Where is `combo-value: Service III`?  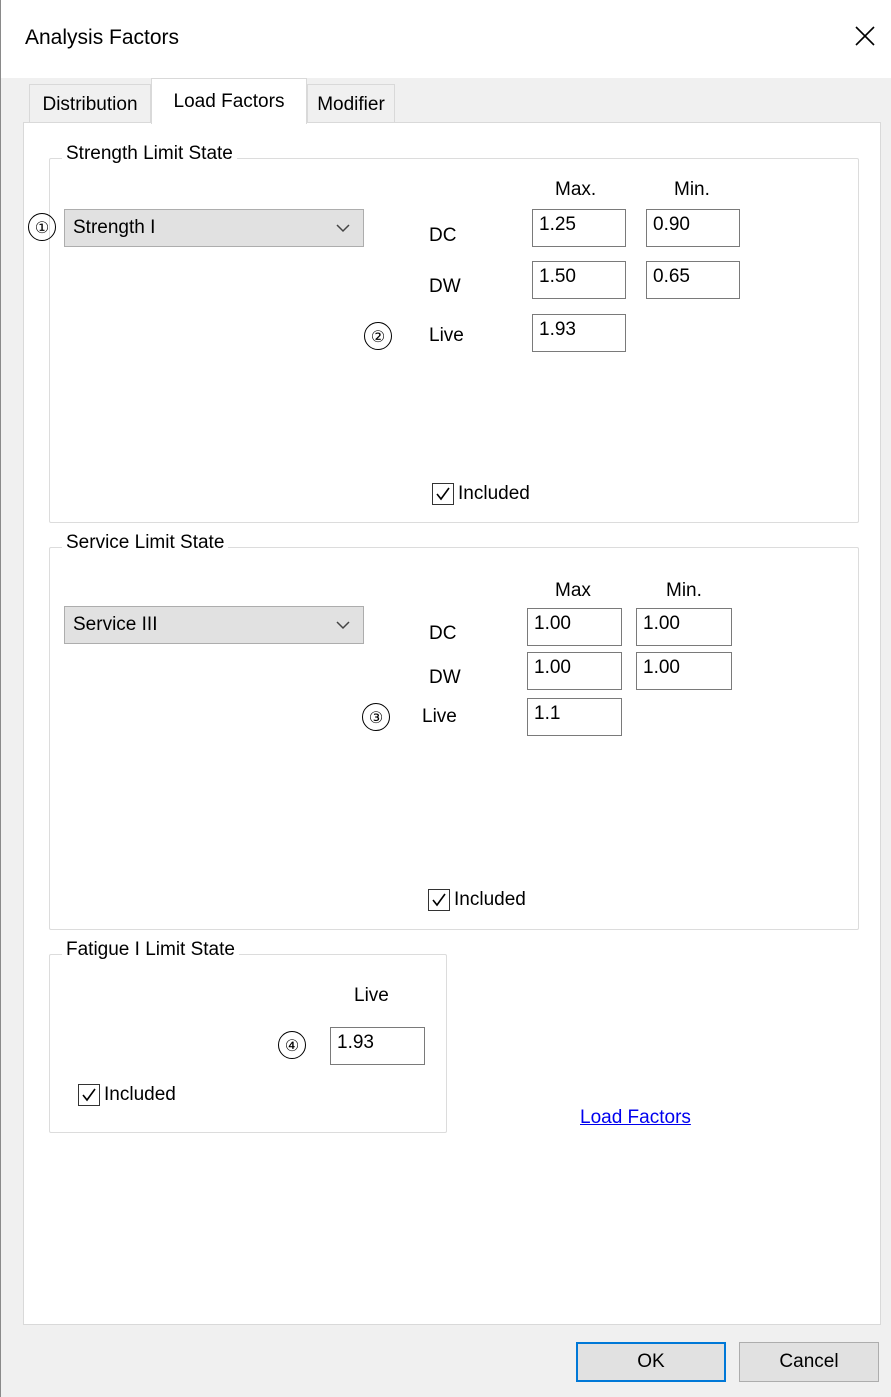 combo-value: Service III is located at coordinates (115, 624).